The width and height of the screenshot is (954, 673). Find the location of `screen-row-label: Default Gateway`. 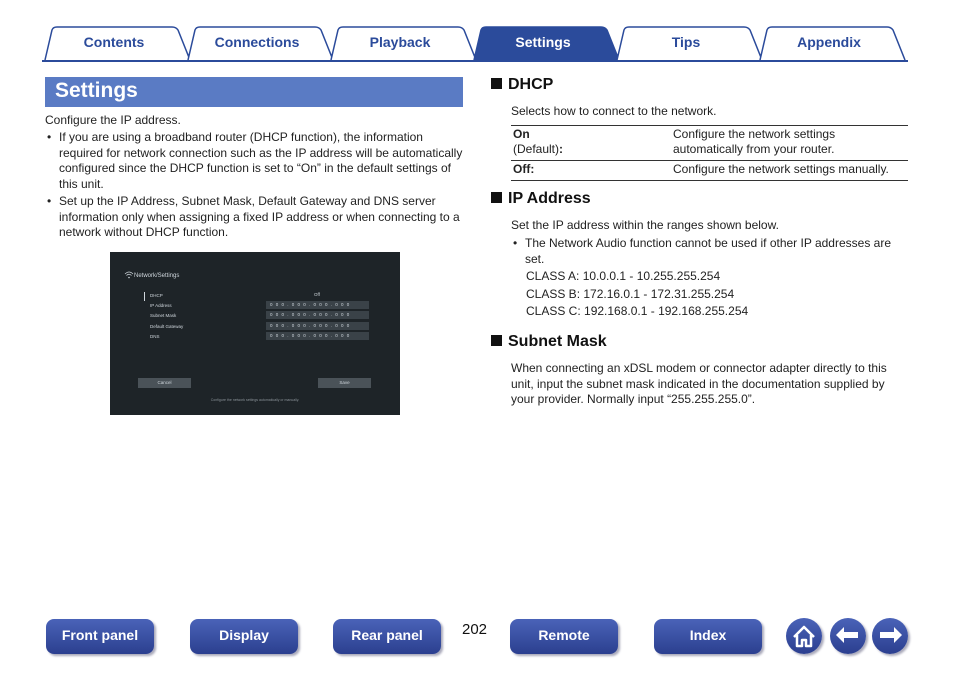

screen-row-label: Default Gateway is located at coordinates (167, 326).